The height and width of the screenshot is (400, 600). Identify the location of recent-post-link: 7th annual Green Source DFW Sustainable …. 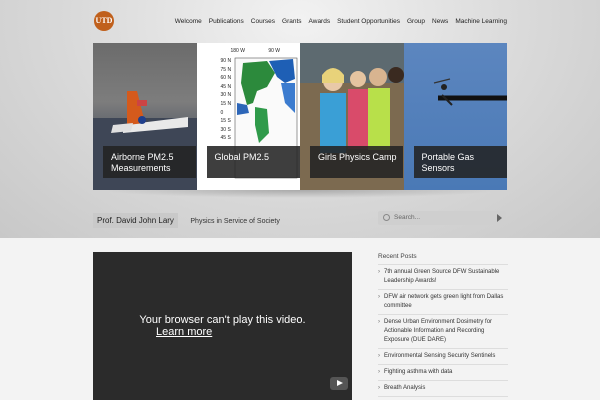
(443, 277).